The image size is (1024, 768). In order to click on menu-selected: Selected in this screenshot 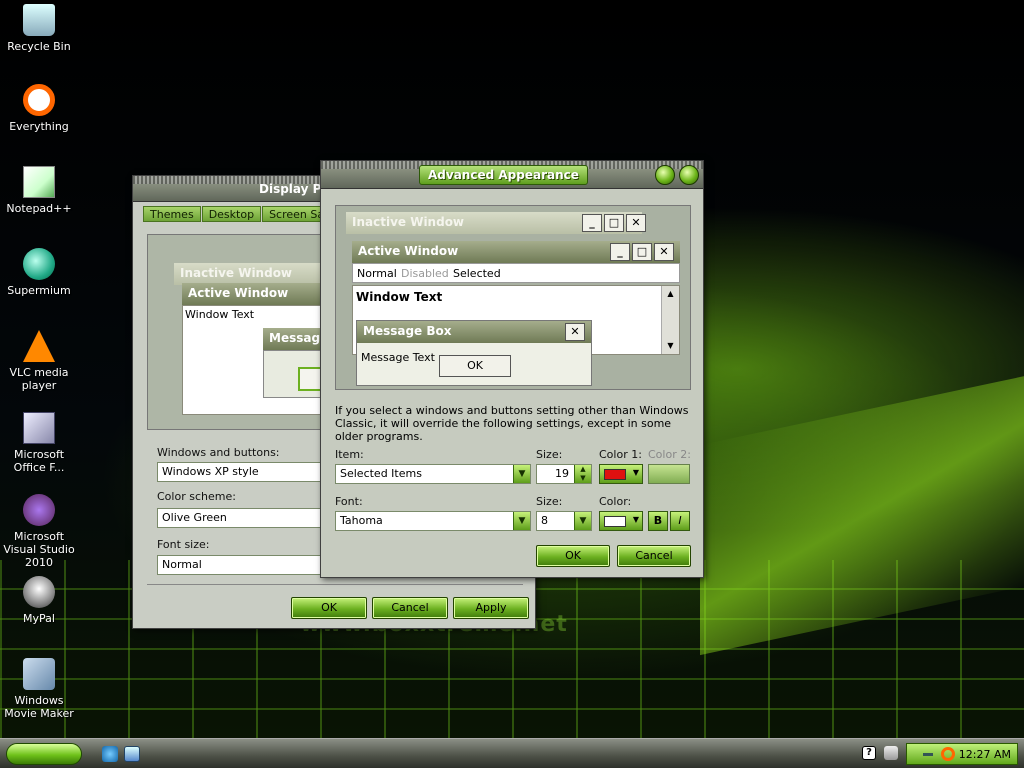, I will do `click(477, 273)`.